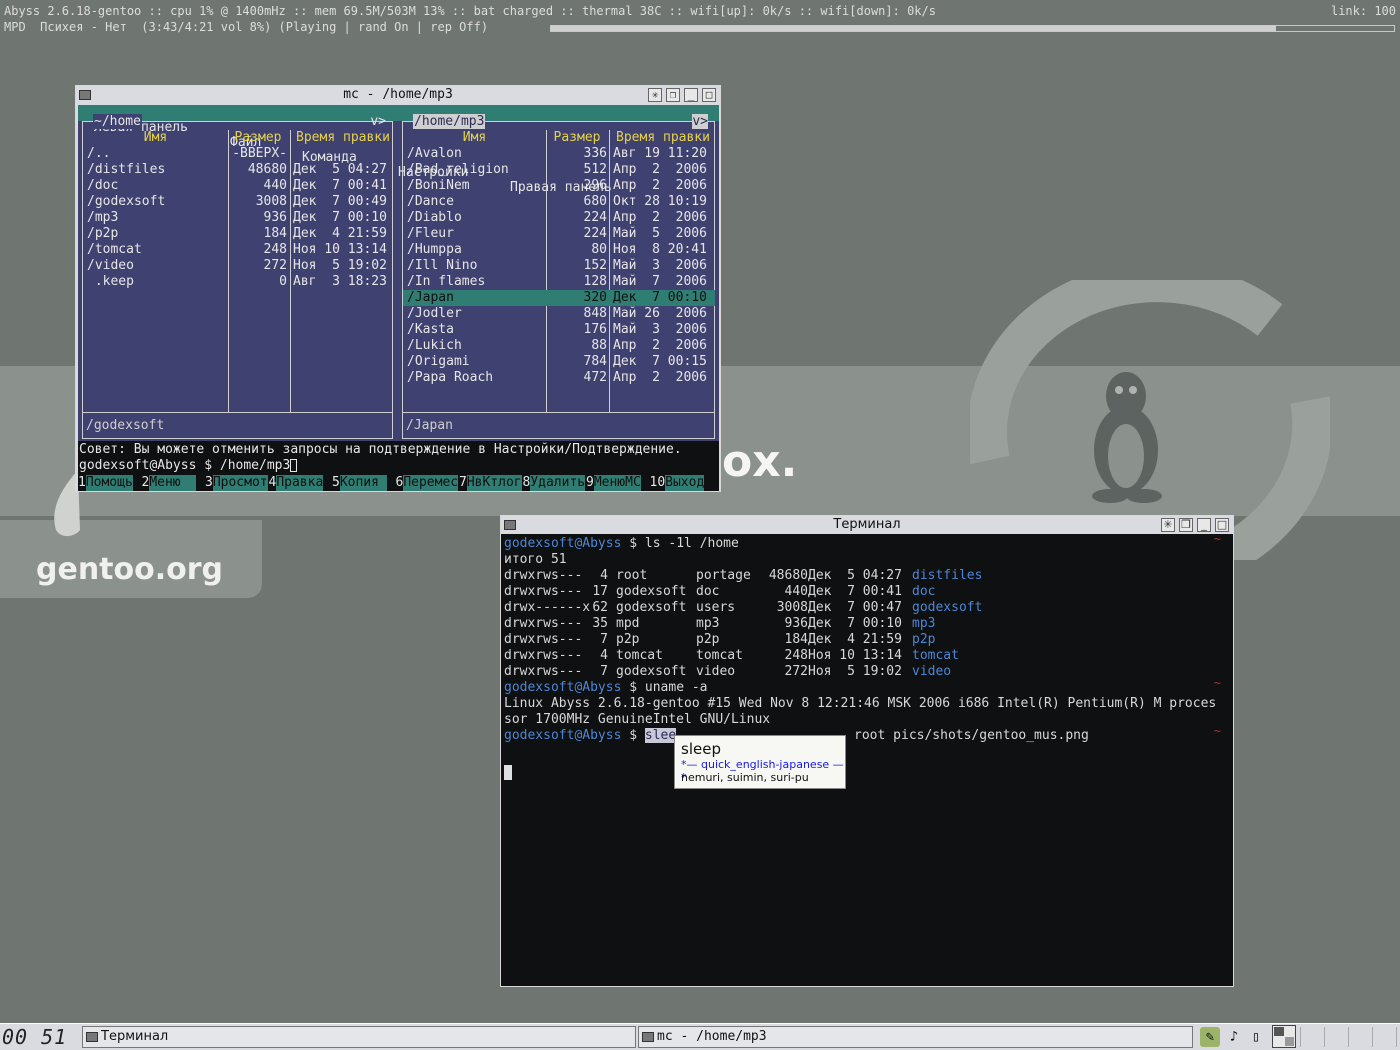 The height and width of the screenshot is (1050, 1400). I want to click on file-time: Апр 2 2006, so click(660, 345).